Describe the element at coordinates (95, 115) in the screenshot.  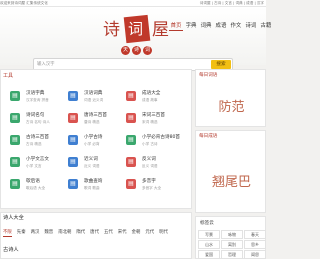
I see `tool-name: 唐诗三百首` at that location.